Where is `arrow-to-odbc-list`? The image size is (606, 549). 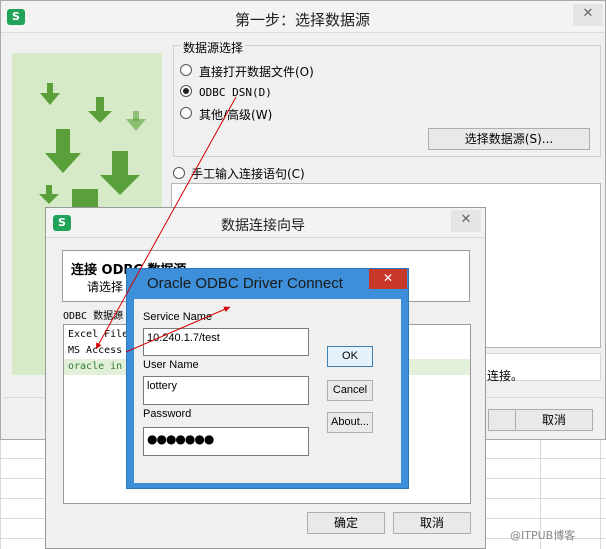
arrow-to-odbc-list is located at coordinates (166, 223).